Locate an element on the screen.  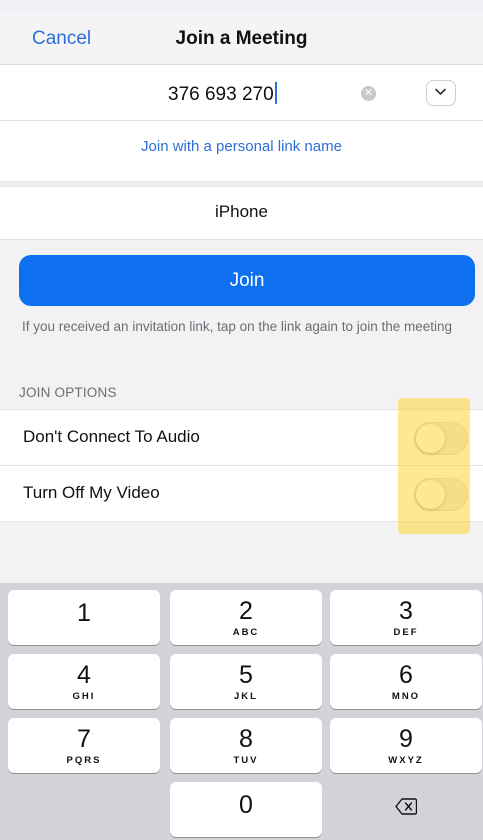
delete-key is located at coordinates (406, 809).